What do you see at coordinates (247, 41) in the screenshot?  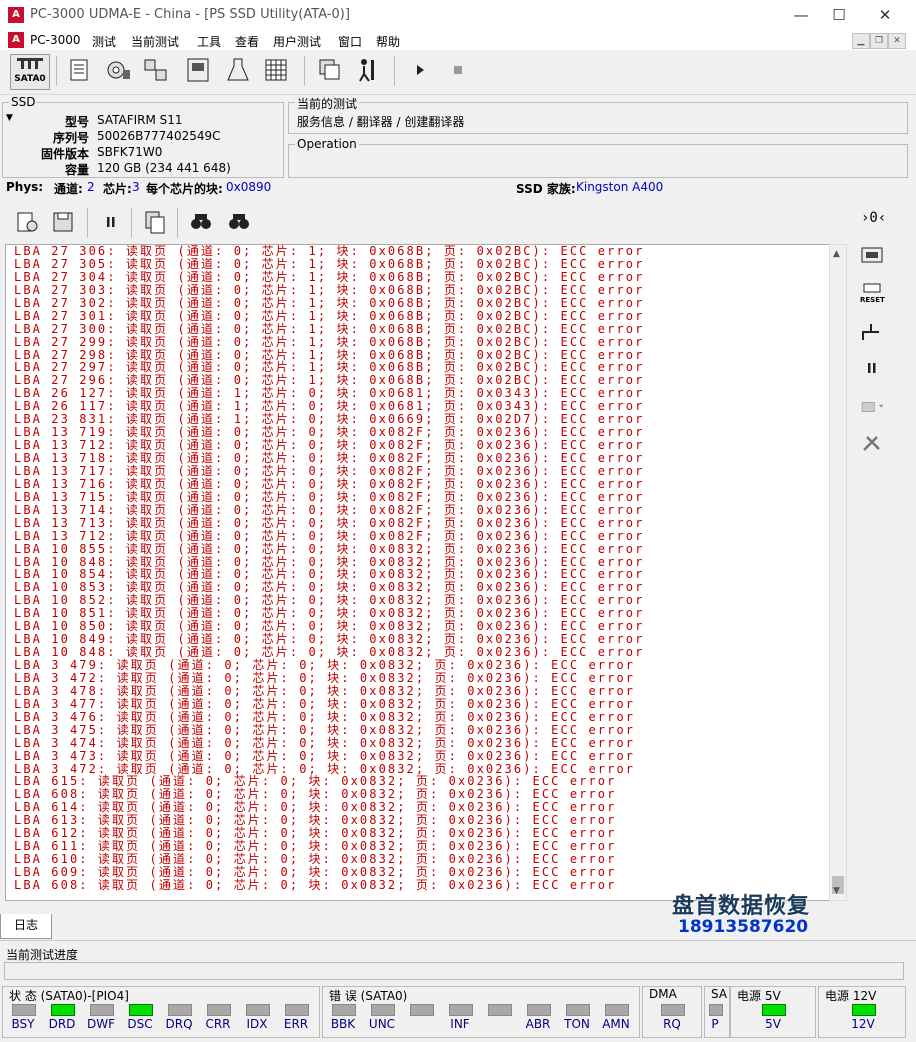 I see `menu-view: 查看` at bounding box center [247, 41].